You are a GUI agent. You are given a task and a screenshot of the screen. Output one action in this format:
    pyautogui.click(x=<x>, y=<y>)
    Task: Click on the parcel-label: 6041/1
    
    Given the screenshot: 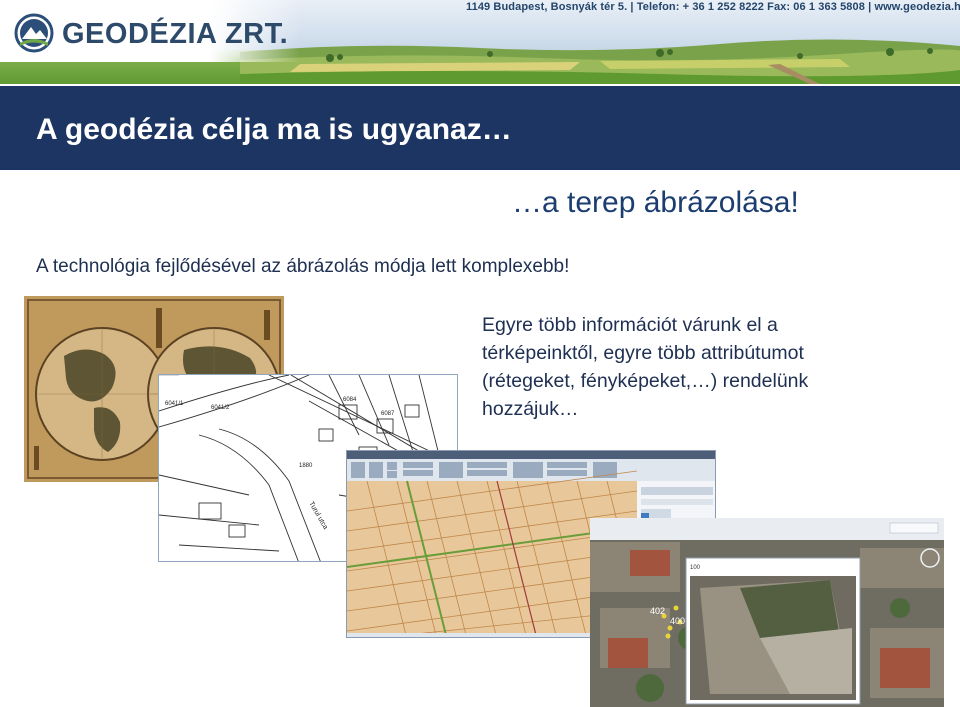 What is the action you would take?
    pyautogui.click(x=174, y=404)
    